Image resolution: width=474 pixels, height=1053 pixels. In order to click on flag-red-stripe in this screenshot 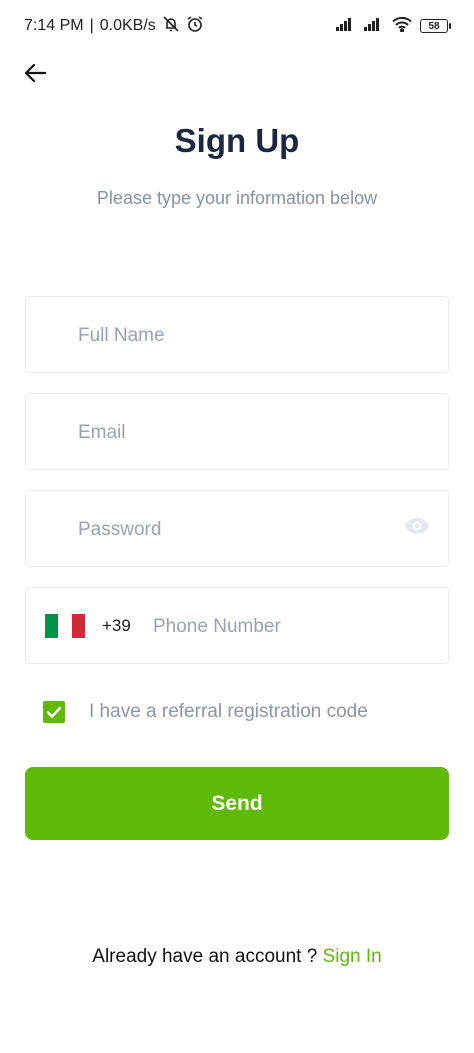, I will do `click(78, 626)`.